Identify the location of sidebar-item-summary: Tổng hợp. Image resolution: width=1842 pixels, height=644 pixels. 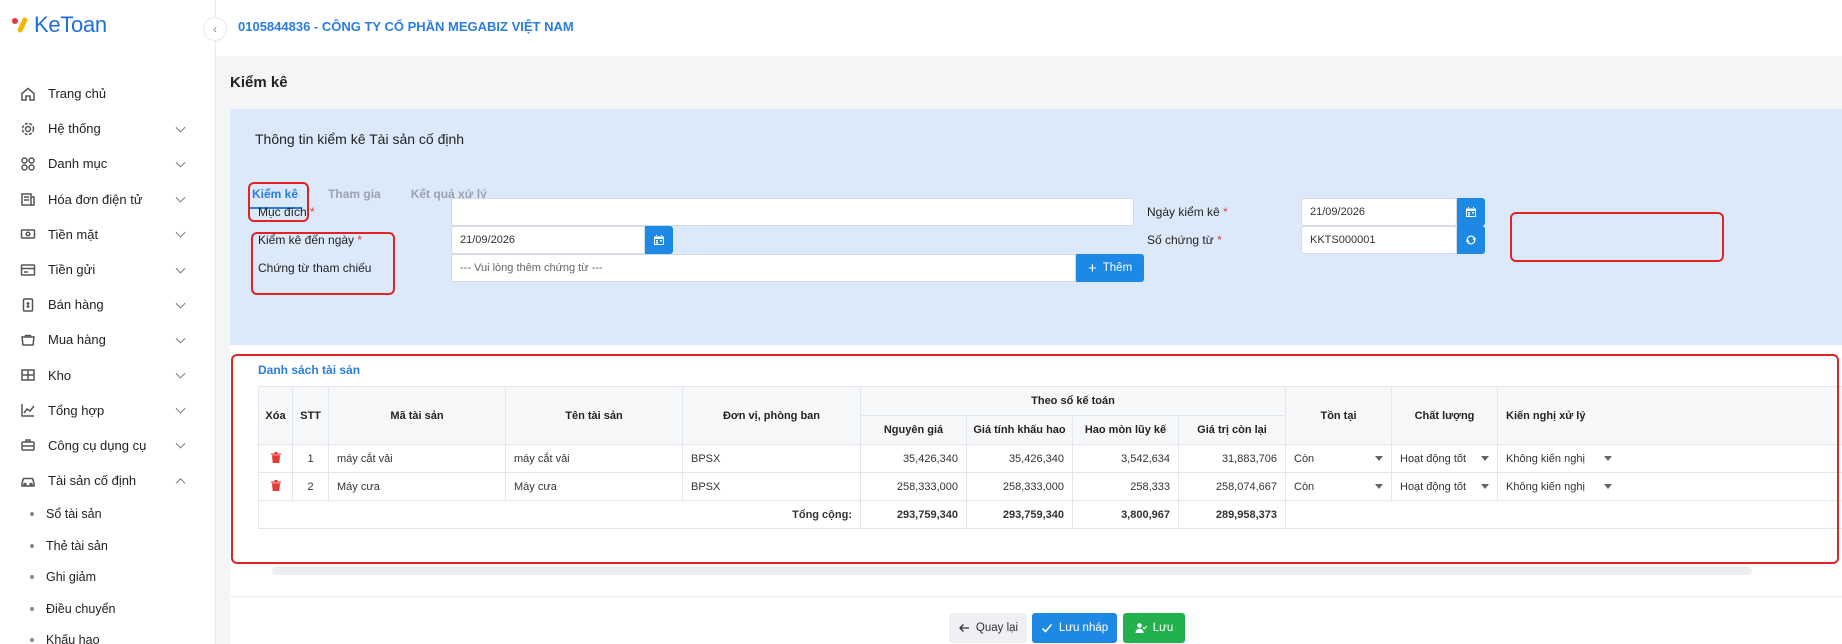
(108, 410).